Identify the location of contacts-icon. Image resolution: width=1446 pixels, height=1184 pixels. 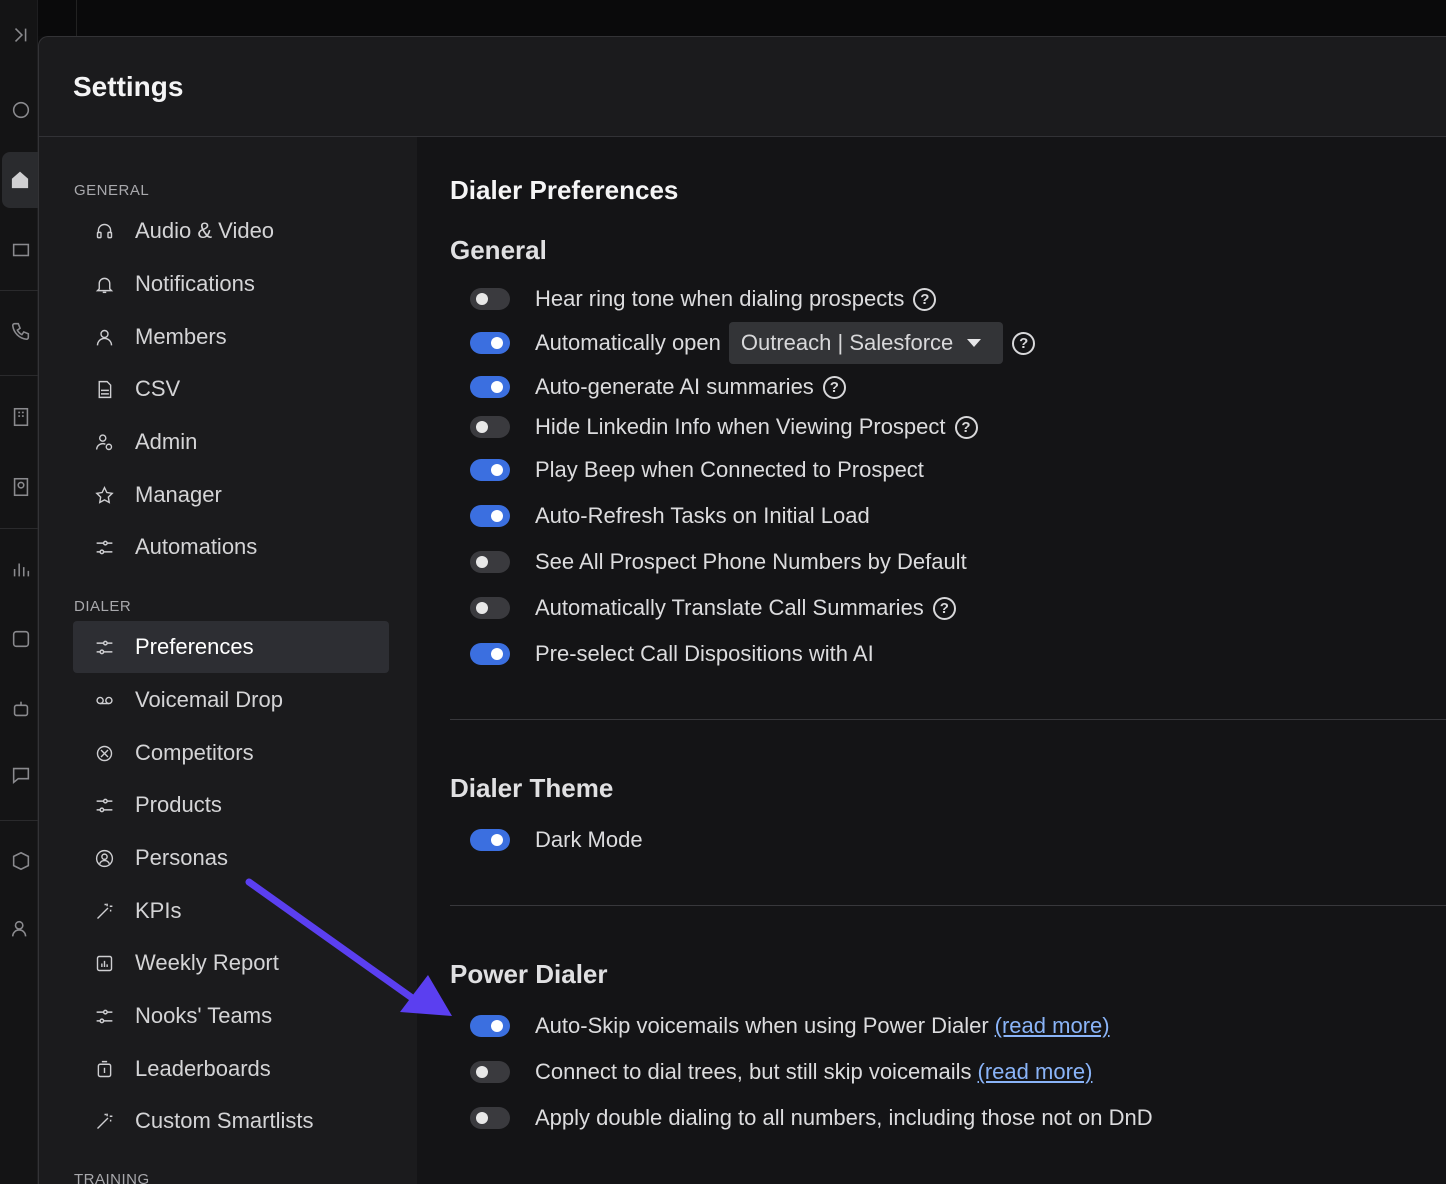
(21, 487).